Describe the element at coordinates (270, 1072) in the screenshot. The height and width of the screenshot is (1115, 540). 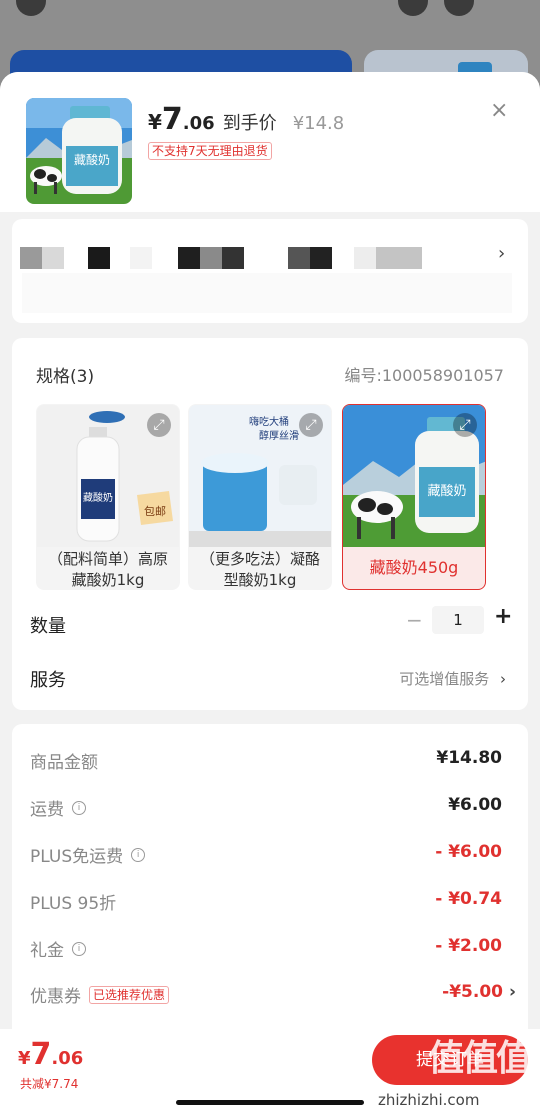
I see `checkout-footer: ¥ 7 .06 共减¥7.74 提交订单 值值值 zhizhizhi.com` at that location.